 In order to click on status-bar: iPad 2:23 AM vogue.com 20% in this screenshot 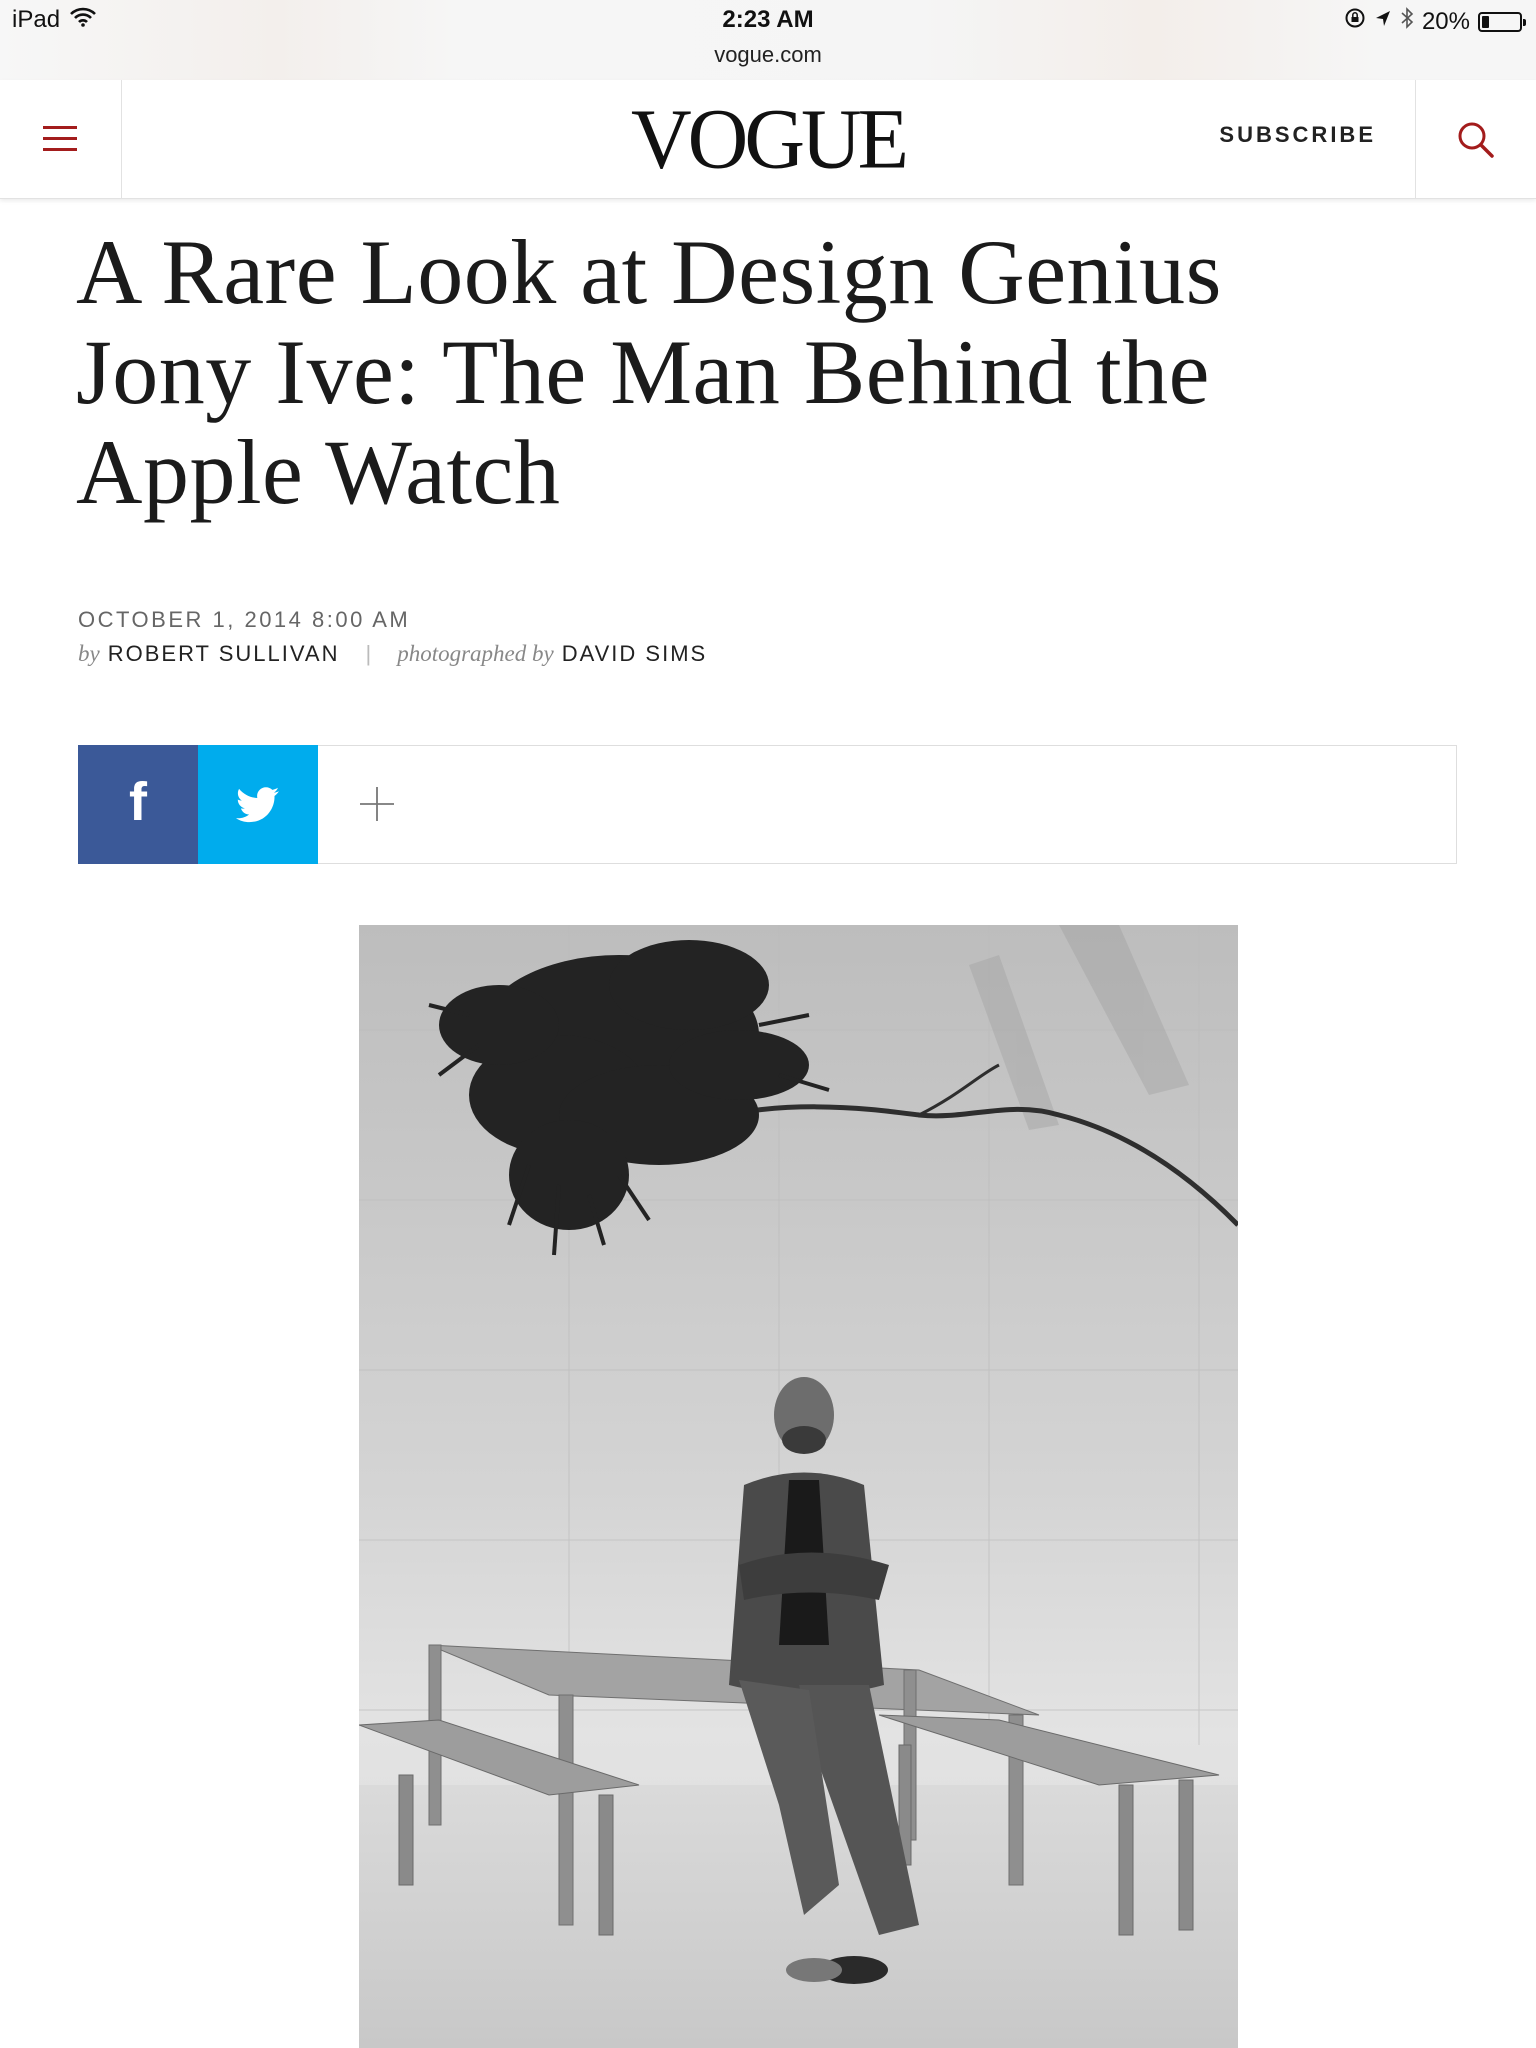, I will do `click(768, 40)`.